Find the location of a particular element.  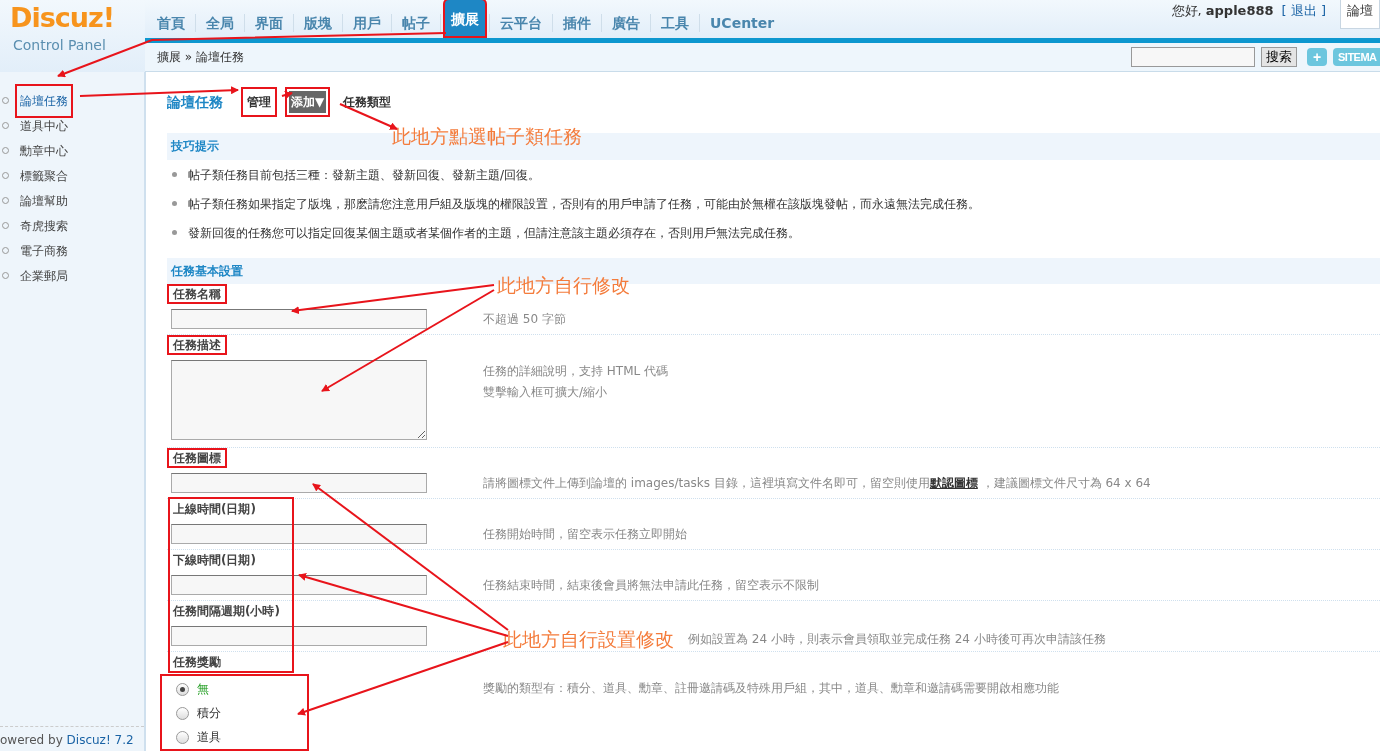

action-link: 管理 is located at coordinates (259, 102).